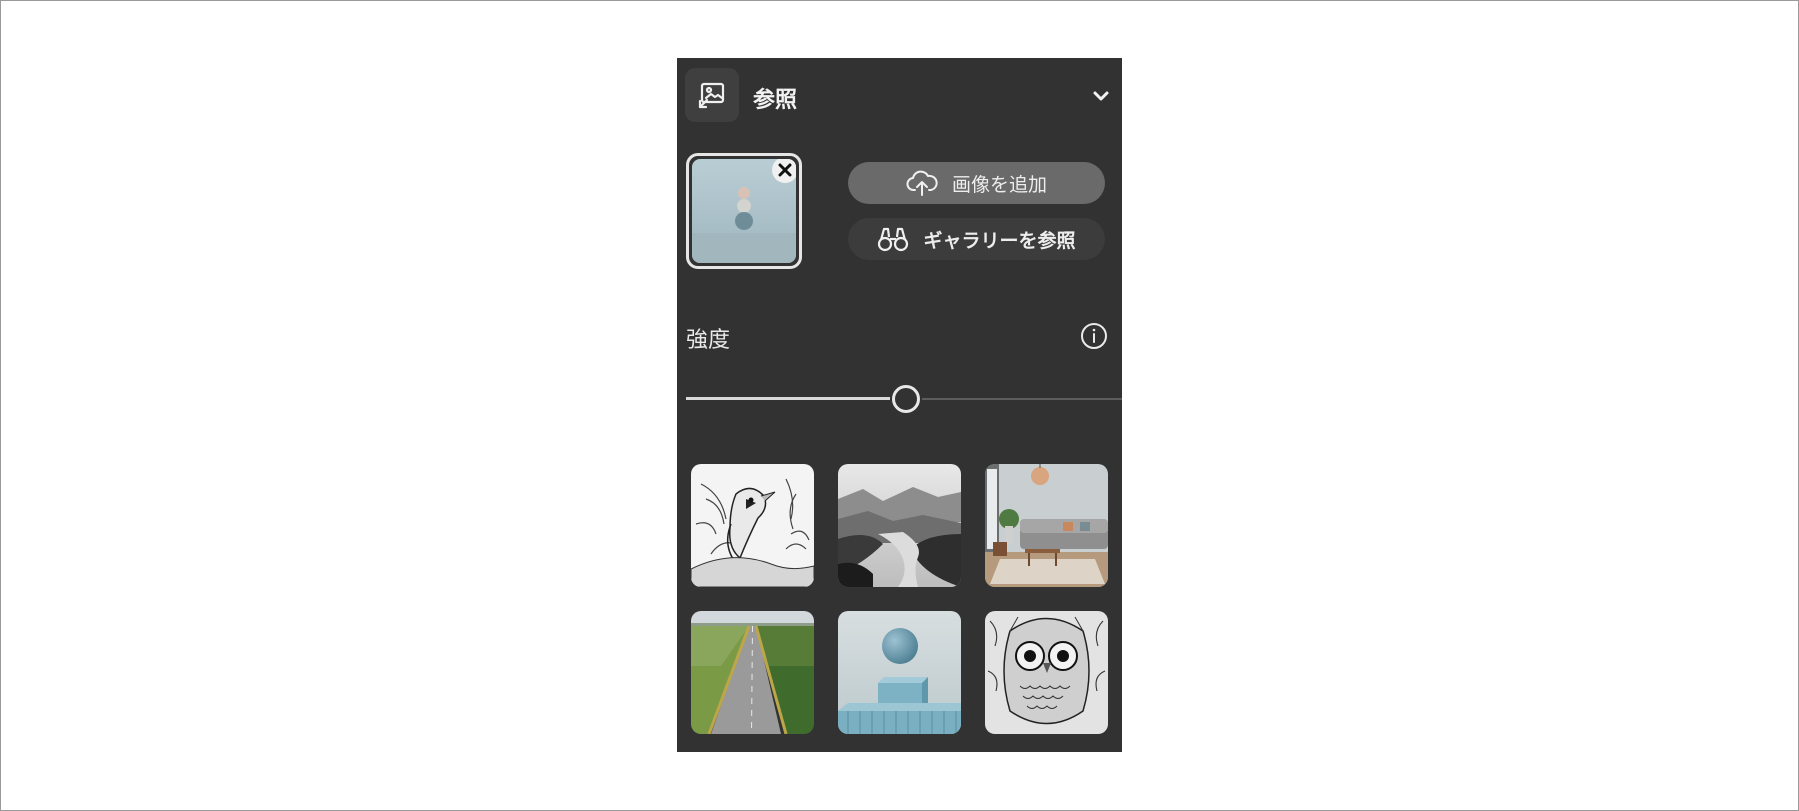 The height and width of the screenshot is (811, 1799). What do you see at coordinates (1022, 399) in the screenshot?
I see `slider-track-empty` at bounding box center [1022, 399].